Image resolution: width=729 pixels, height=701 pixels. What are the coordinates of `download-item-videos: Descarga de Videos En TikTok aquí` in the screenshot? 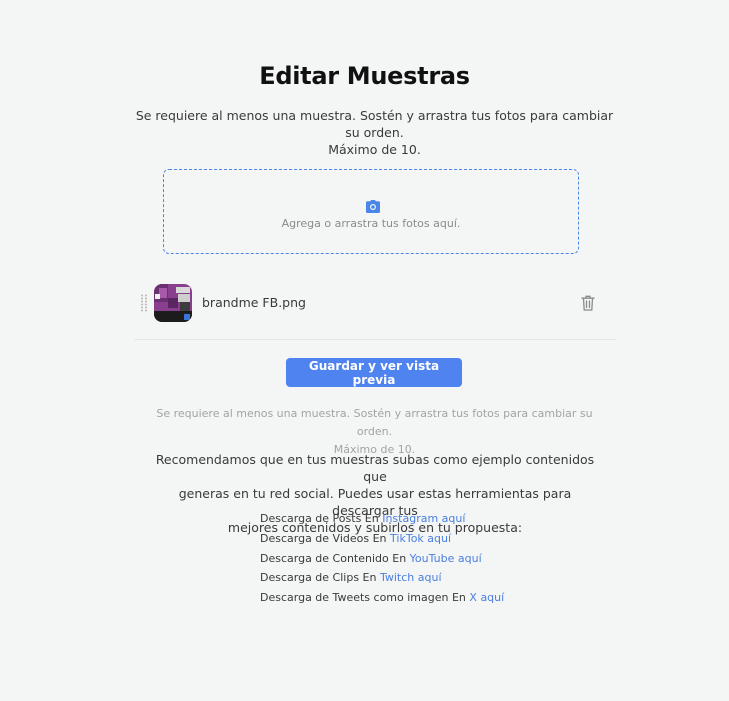 It's located at (382, 539).